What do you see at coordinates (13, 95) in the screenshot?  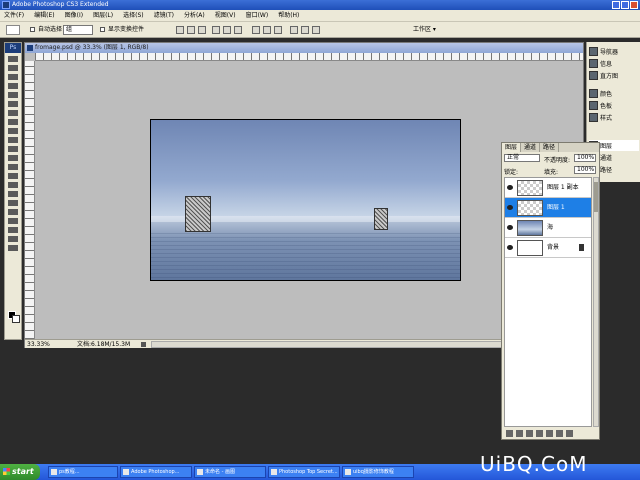 I see `crop-tool-icon` at bounding box center [13, 95].